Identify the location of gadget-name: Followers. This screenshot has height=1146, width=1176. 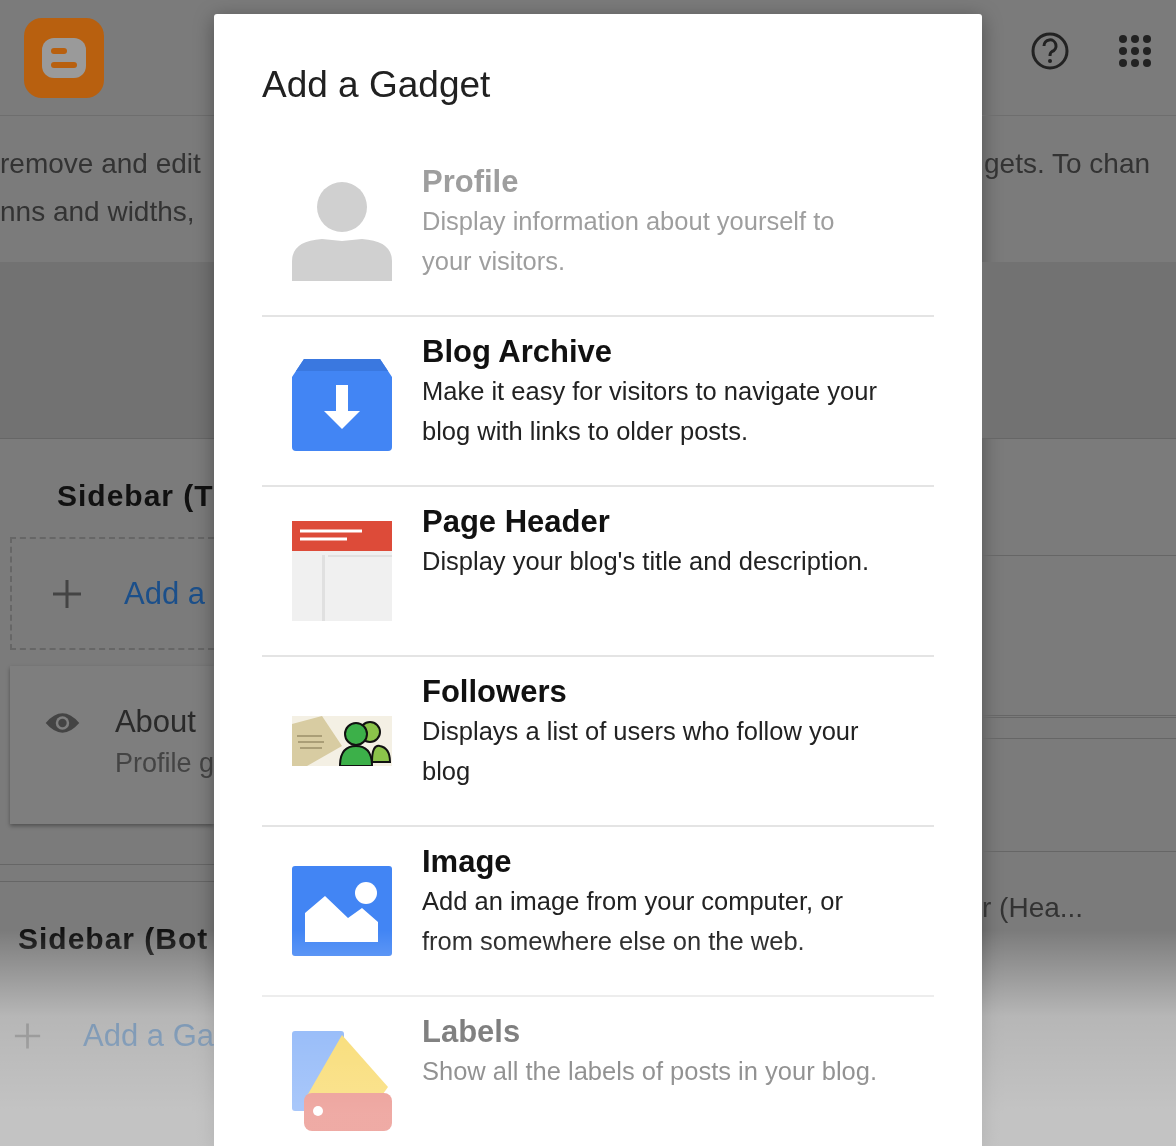
(494, 692).